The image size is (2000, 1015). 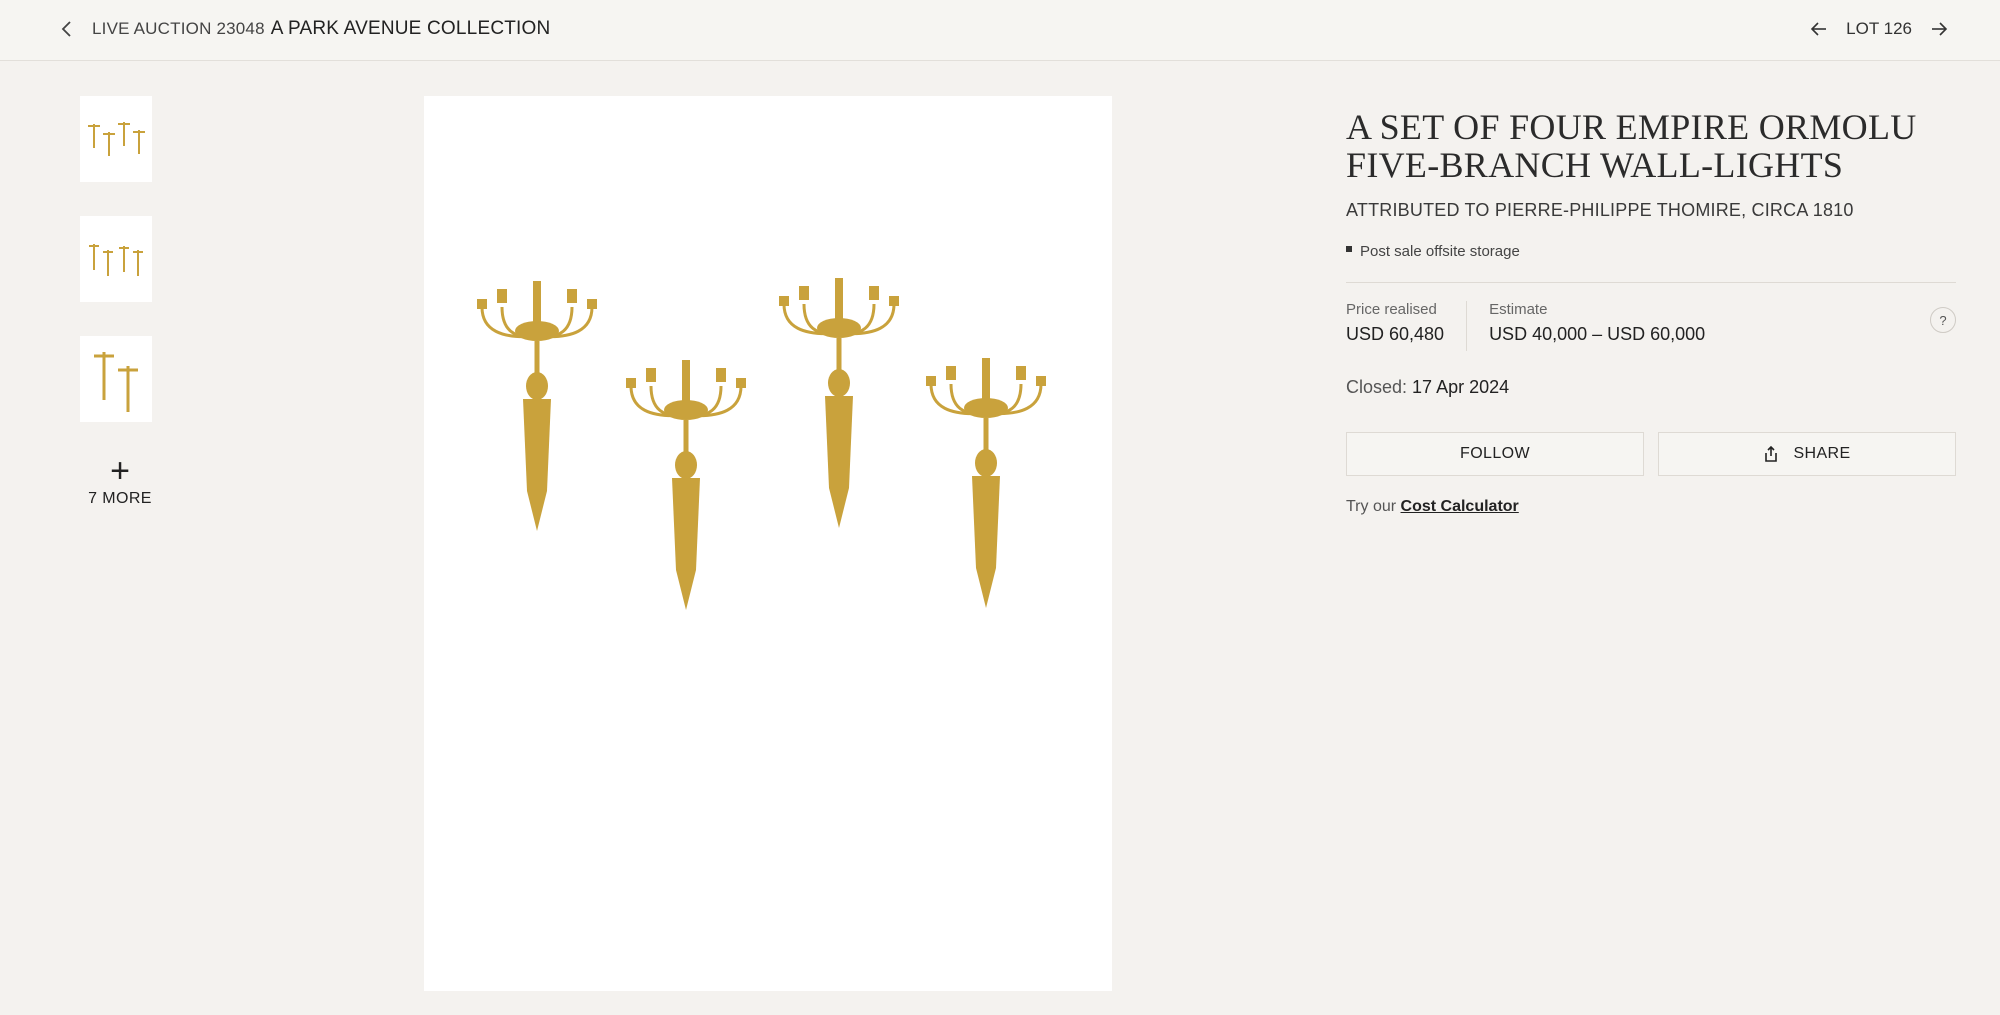 I want to click on sale-title: A PARK AVENUE COLLECTION, so click(x=410, y=28).